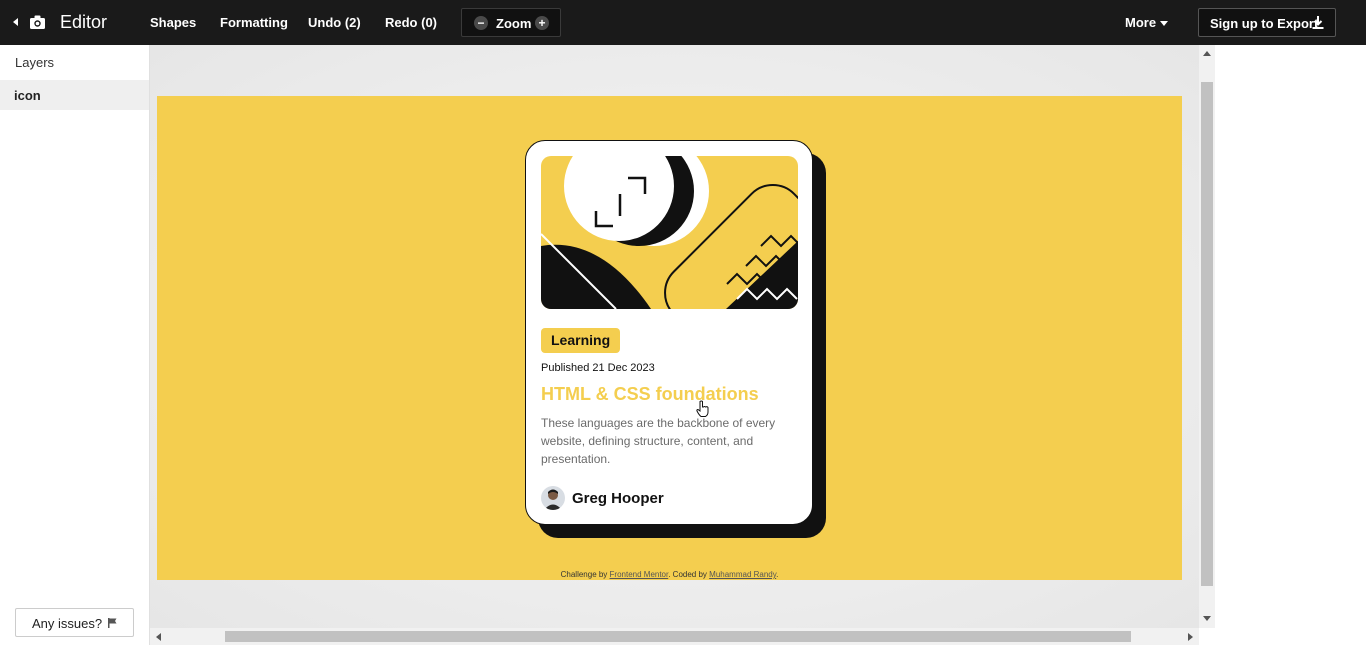 This screenshot has width=1366, height=645. What do you see at coordinates (1190, 637) in the screenshot?
I see `scroll-right-icon` at bounding box center [1190, 637].